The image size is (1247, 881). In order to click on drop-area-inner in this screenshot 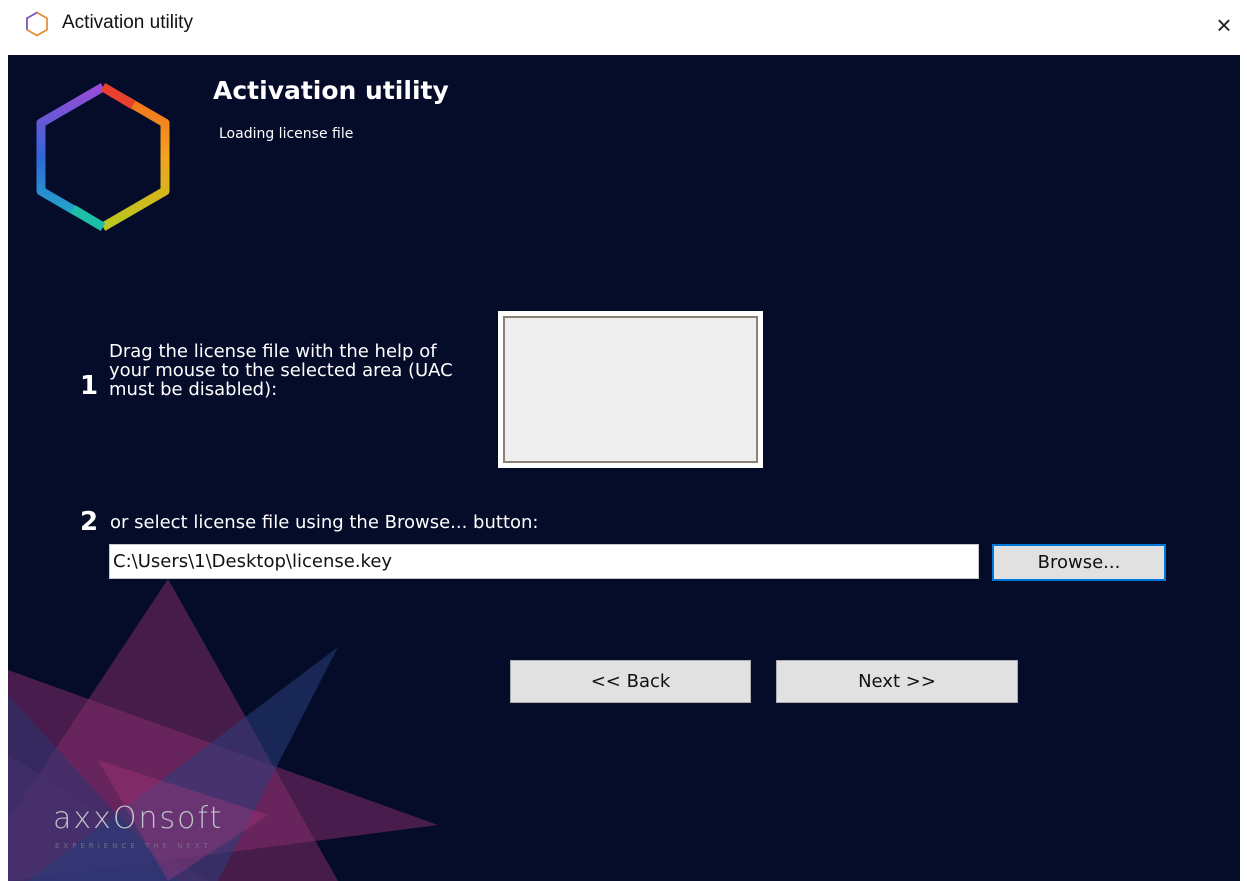, I will do `click(630, 389)`.